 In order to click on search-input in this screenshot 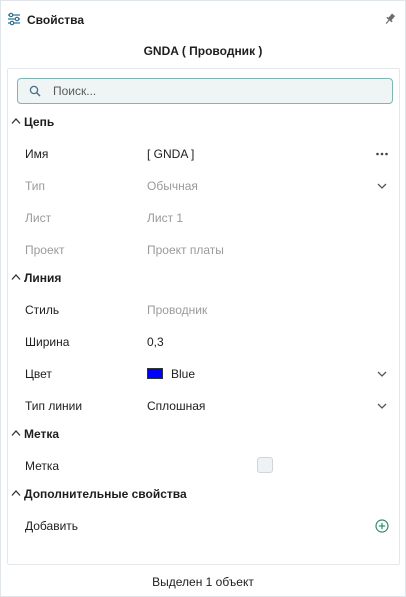, I will do `click(218, 91)`.